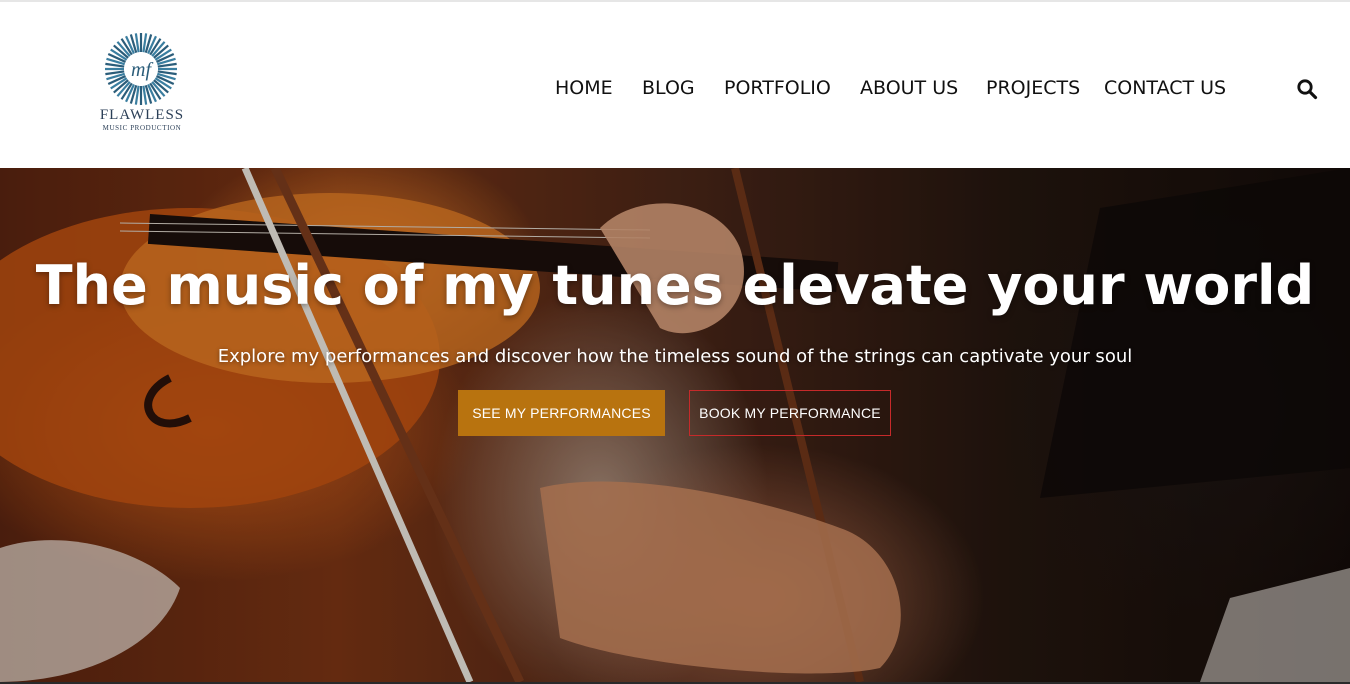 The width and height of the screenshot is (1350, 684). Describe the element at coordinates (909, 88) in the screenshot. I see `nav-about-us: ABOUT US` at that location.